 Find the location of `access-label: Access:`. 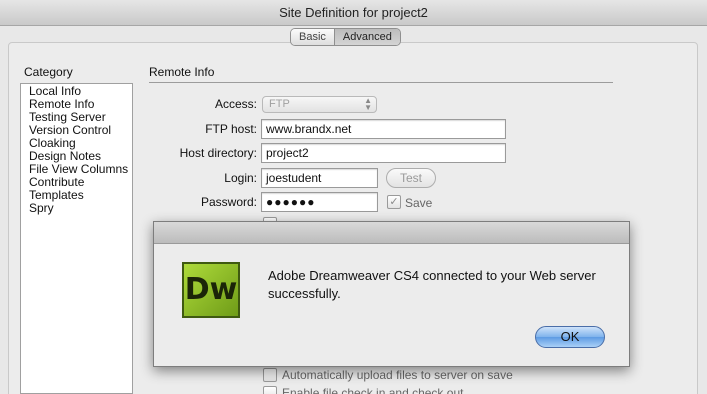

access-label: Access: is located at coordinates (235, 104).